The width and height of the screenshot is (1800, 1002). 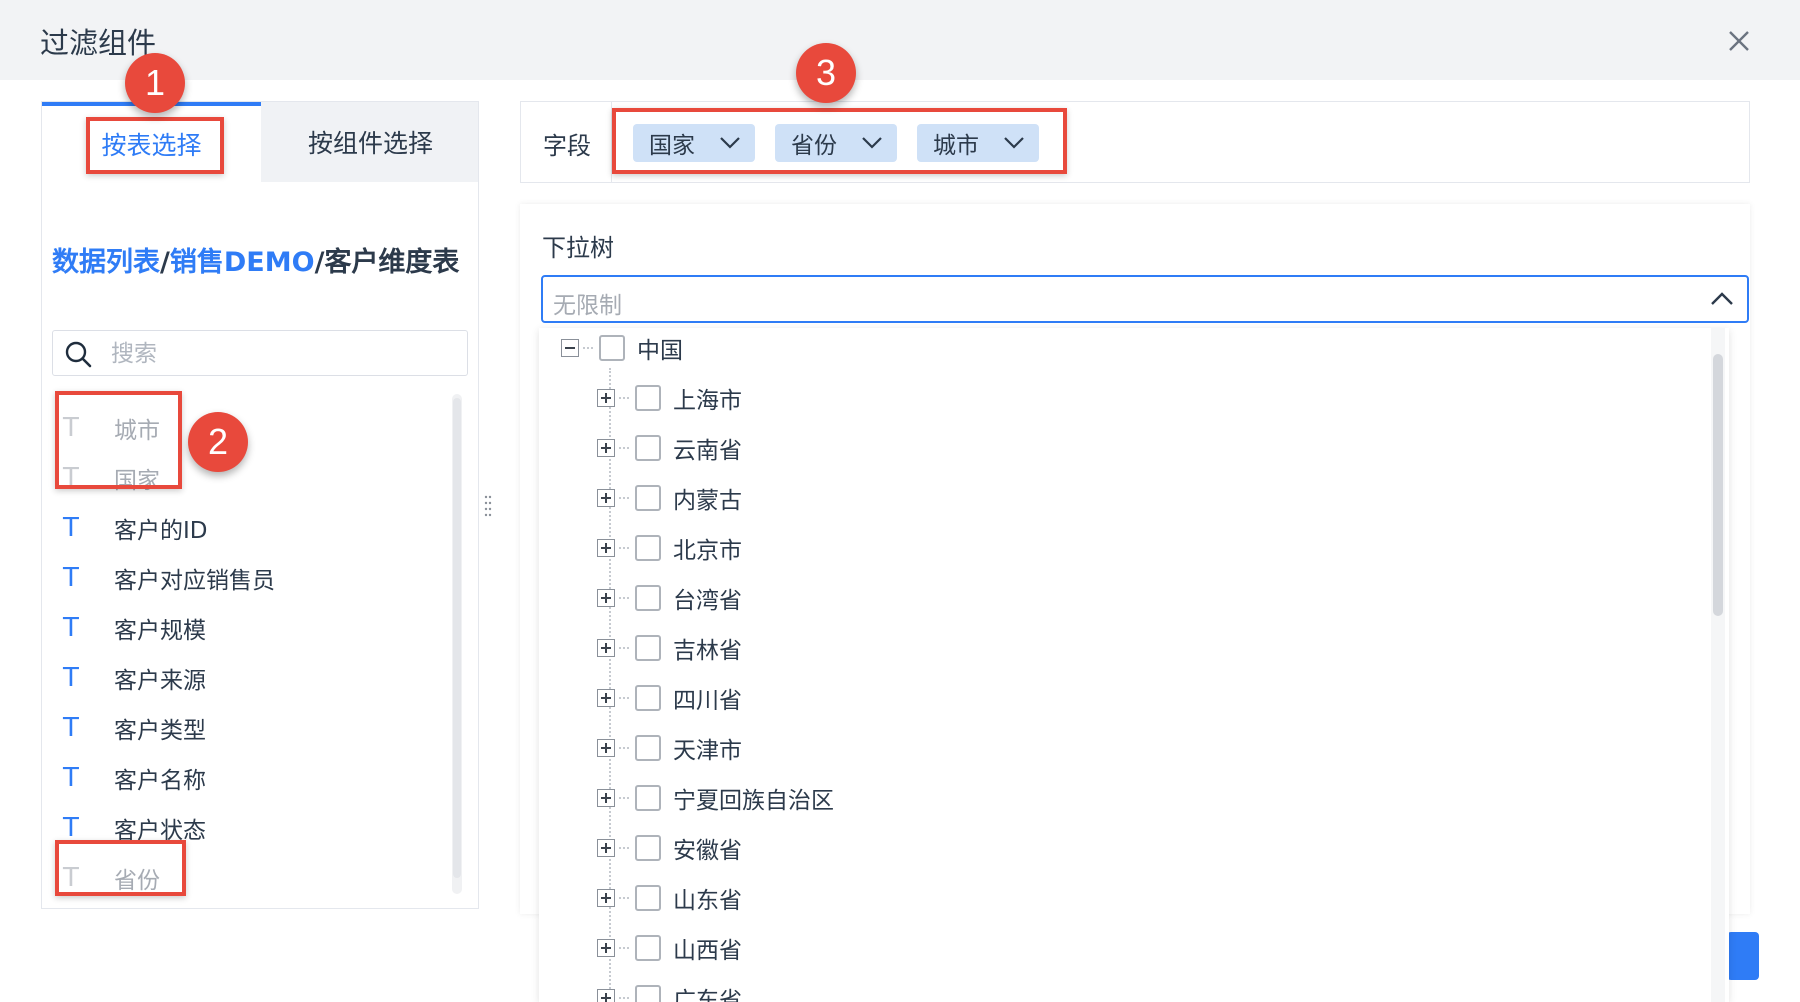 I want to click on confirm-button, so click(x=1743, y=956).